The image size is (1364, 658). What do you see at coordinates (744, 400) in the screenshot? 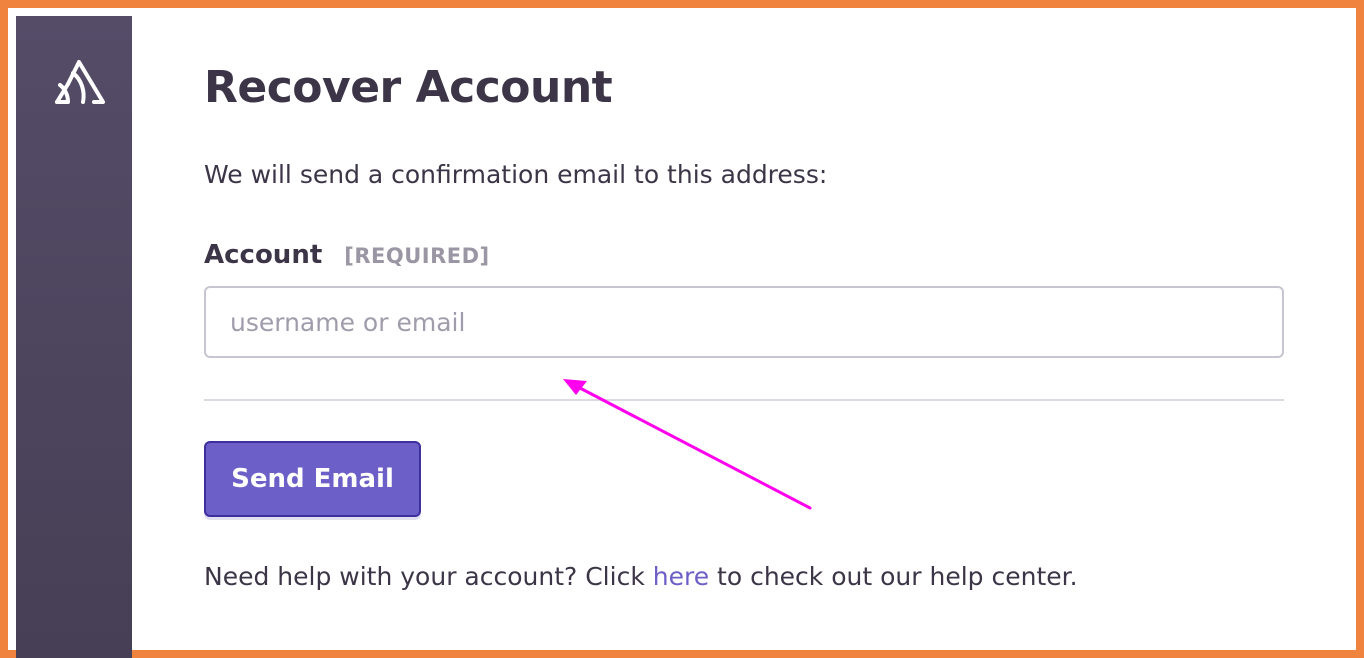
I see `divider` at bounding box center [744, 400].